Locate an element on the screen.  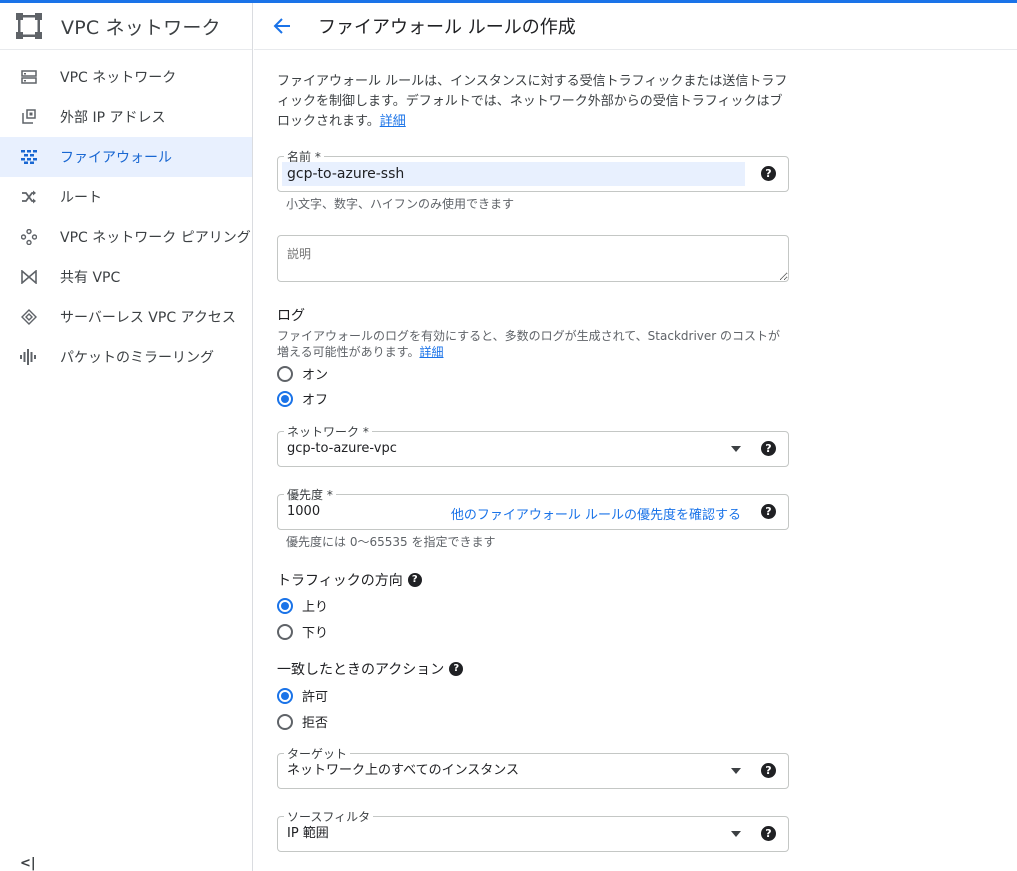
logs-title: ログ is located at coordinates (291, 316).